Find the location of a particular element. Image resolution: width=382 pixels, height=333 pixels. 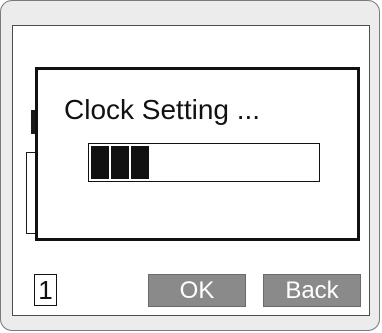

progress-bar is located at coordinates (204, 162).